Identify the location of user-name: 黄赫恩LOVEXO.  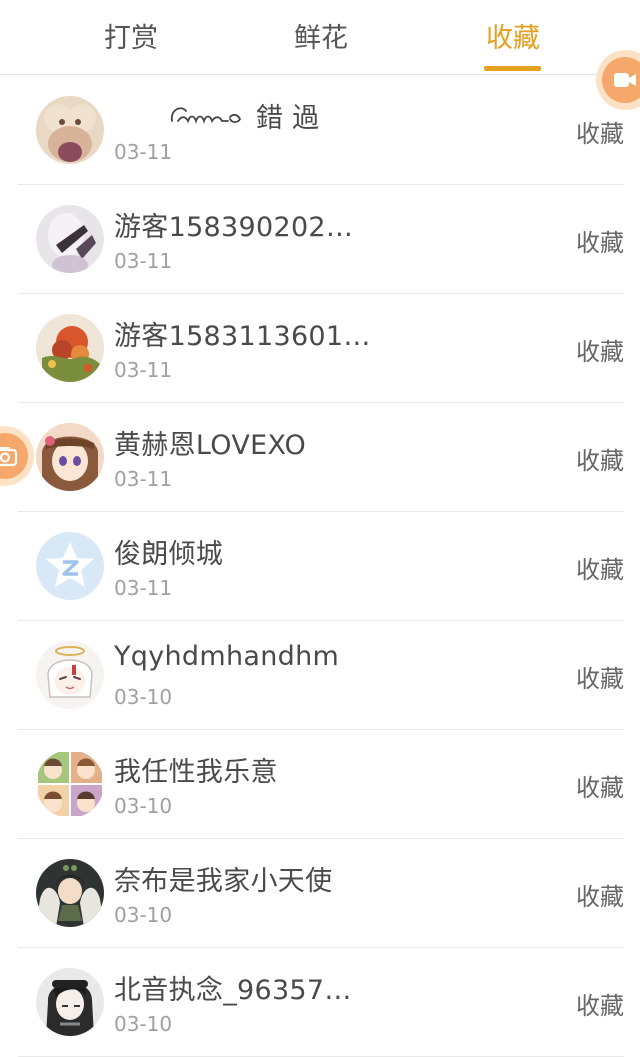
(210, 445).